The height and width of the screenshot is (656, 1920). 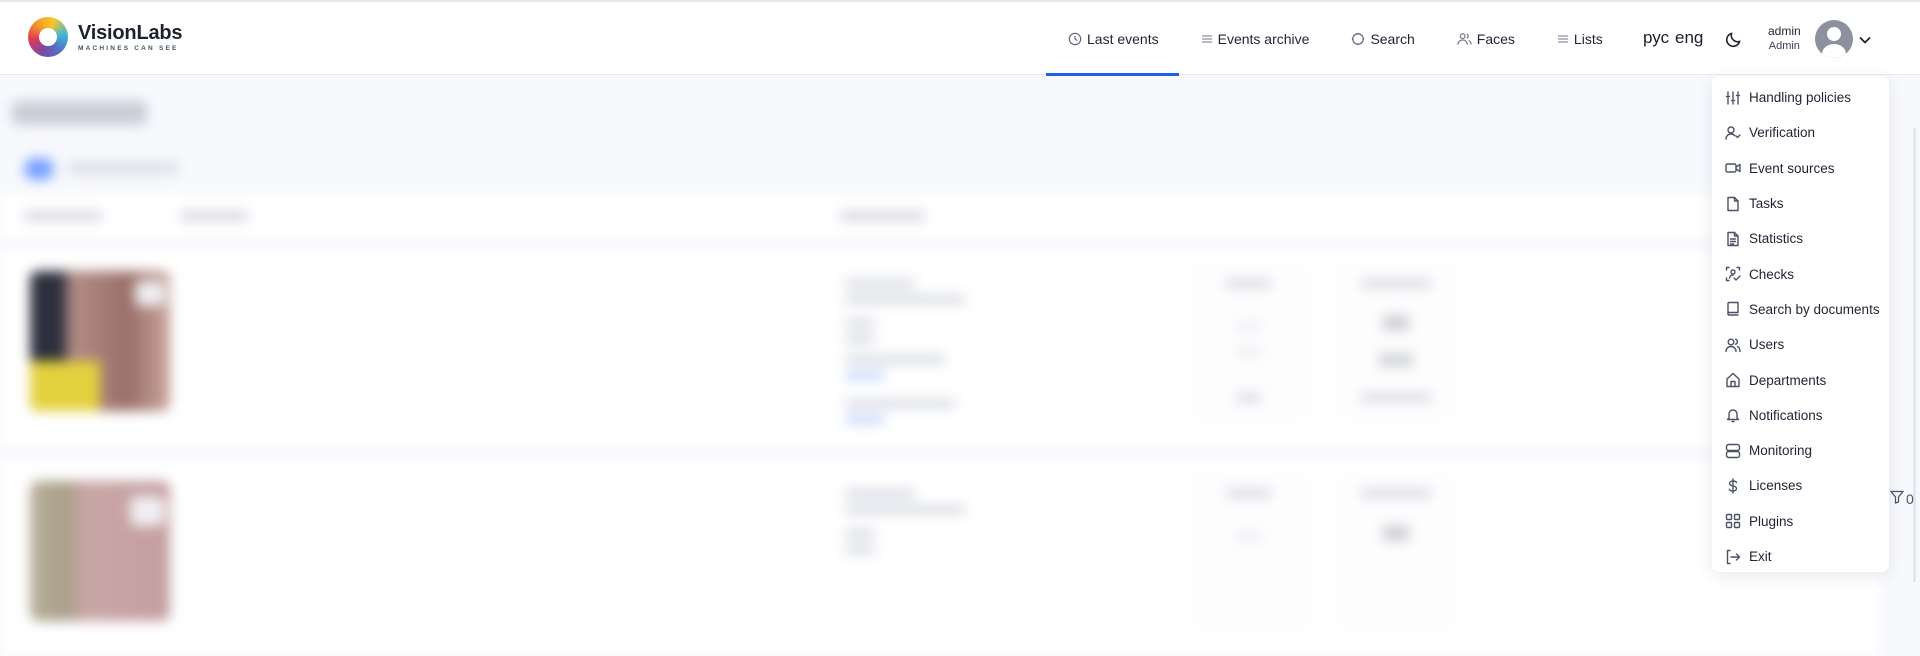 I want to click on menu-item-statistics: Statistics, so click(x=1800, y=238).